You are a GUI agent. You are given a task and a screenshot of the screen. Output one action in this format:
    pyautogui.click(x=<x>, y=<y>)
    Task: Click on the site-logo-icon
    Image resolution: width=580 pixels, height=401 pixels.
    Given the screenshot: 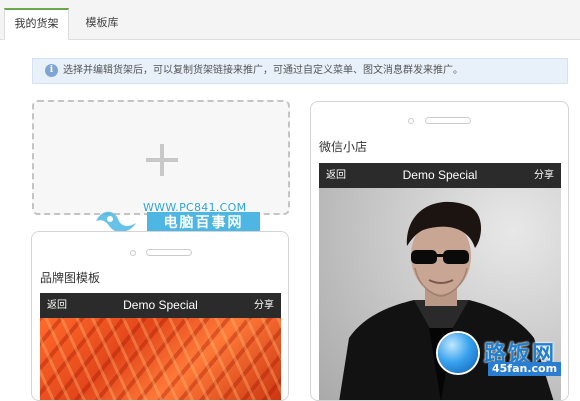 What is the action you would take?
    pyautogui.click(x=458, y=353)
    